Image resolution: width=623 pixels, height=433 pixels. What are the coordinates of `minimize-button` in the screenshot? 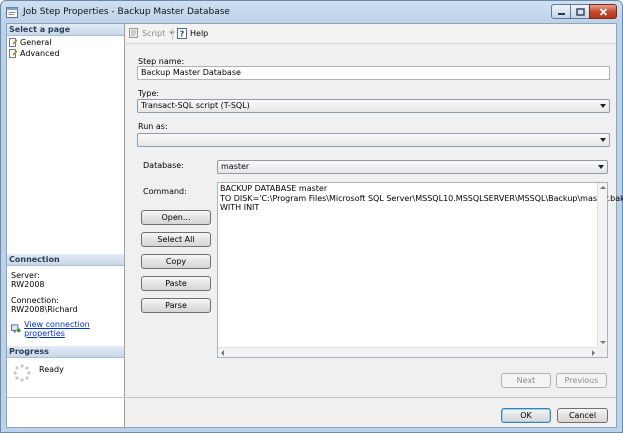 It's located at (561, 11).